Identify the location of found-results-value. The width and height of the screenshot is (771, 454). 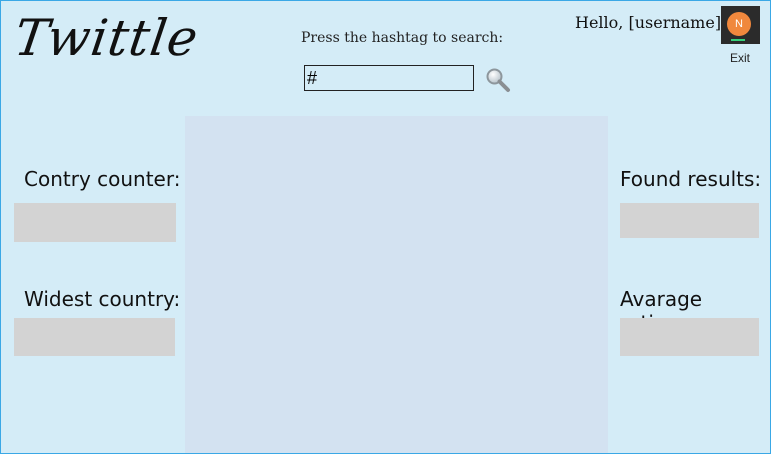
(689, 220).